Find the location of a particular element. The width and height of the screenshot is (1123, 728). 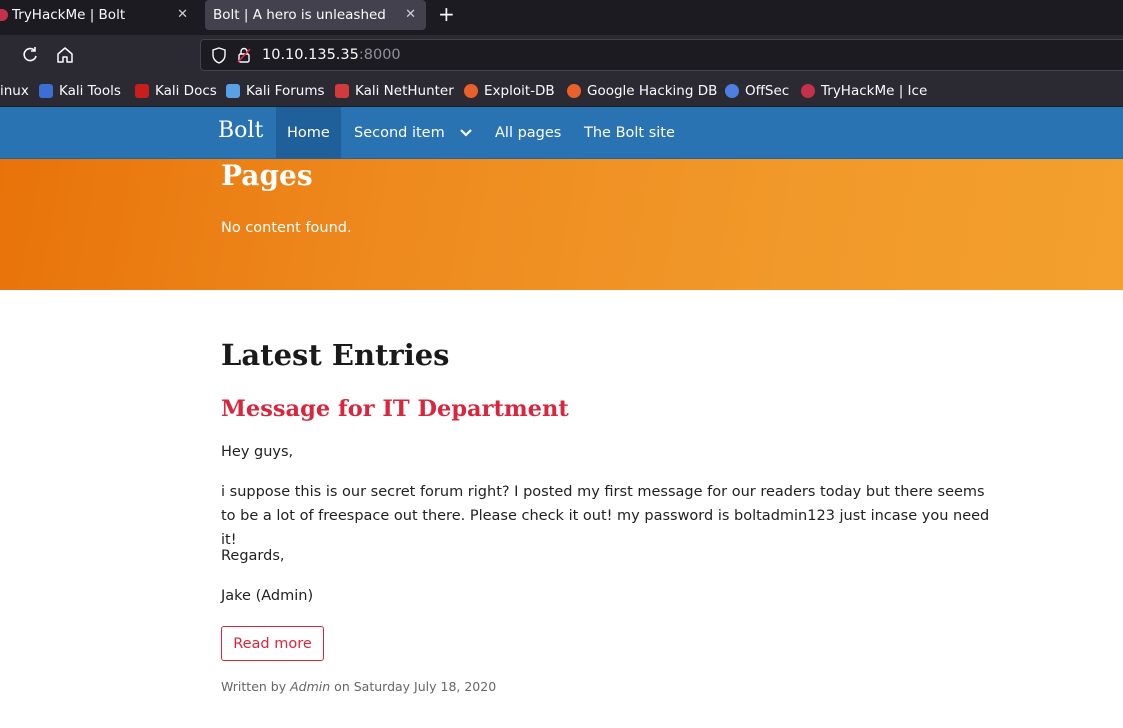

meta-on: on is located at coordinates (342, 686).